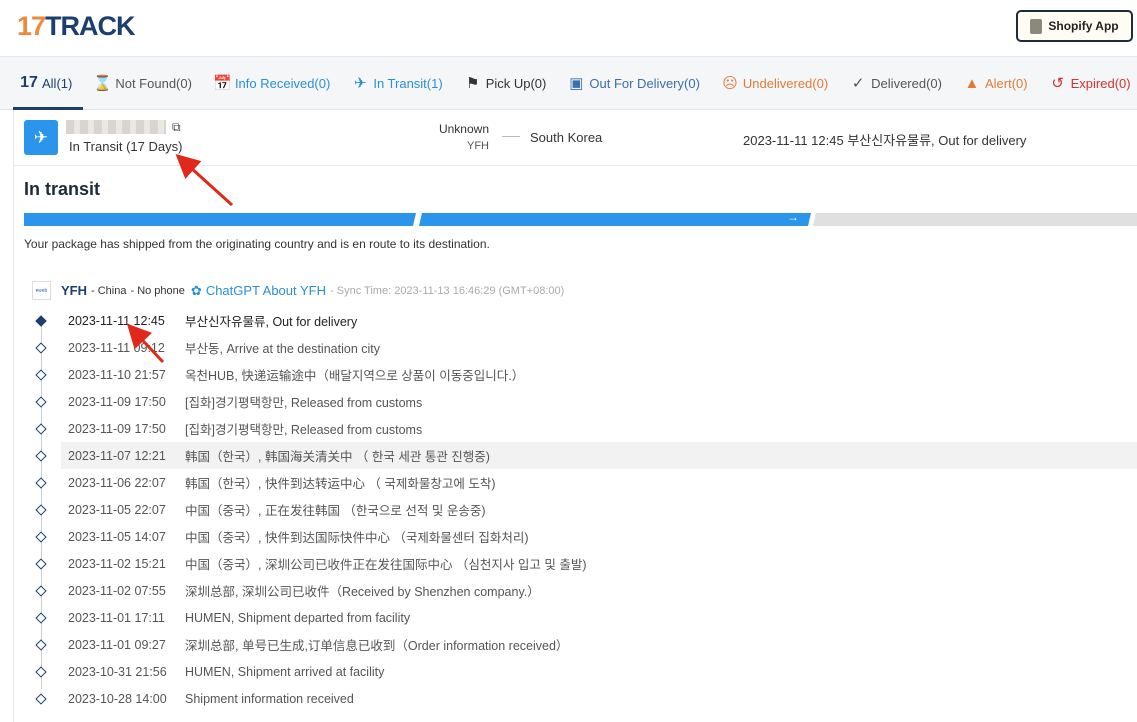 The width and height of the screenshot is (1137, 722). Describe the element at coordinates (282, 349) in the screenshot. I see `event-text: 부산동, Arrive at the destination city` at that location.